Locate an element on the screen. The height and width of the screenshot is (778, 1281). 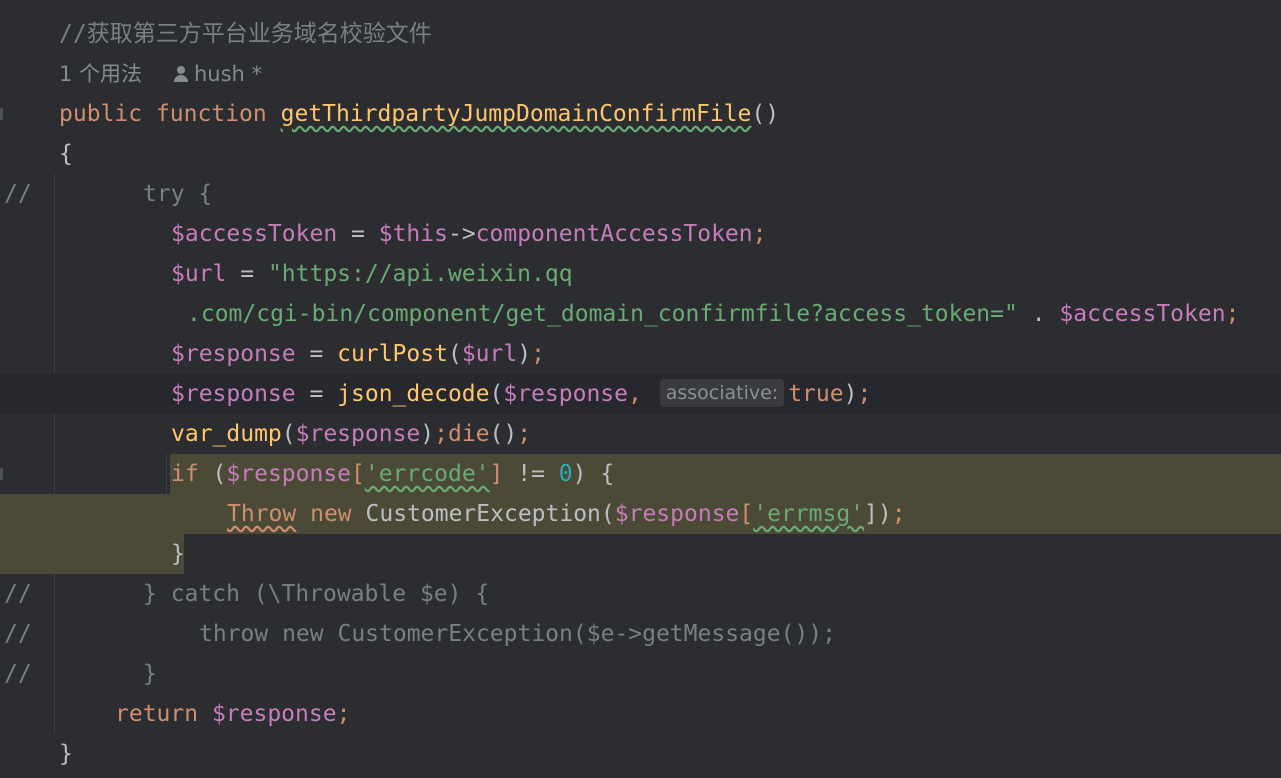
function-call: json_decode is located at coordinates (413, 394).